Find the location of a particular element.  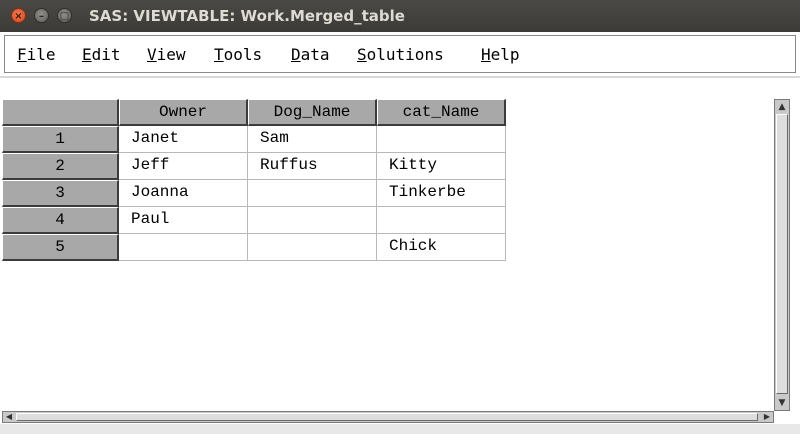

close-window-button: × is located at coordinates (18, 15).